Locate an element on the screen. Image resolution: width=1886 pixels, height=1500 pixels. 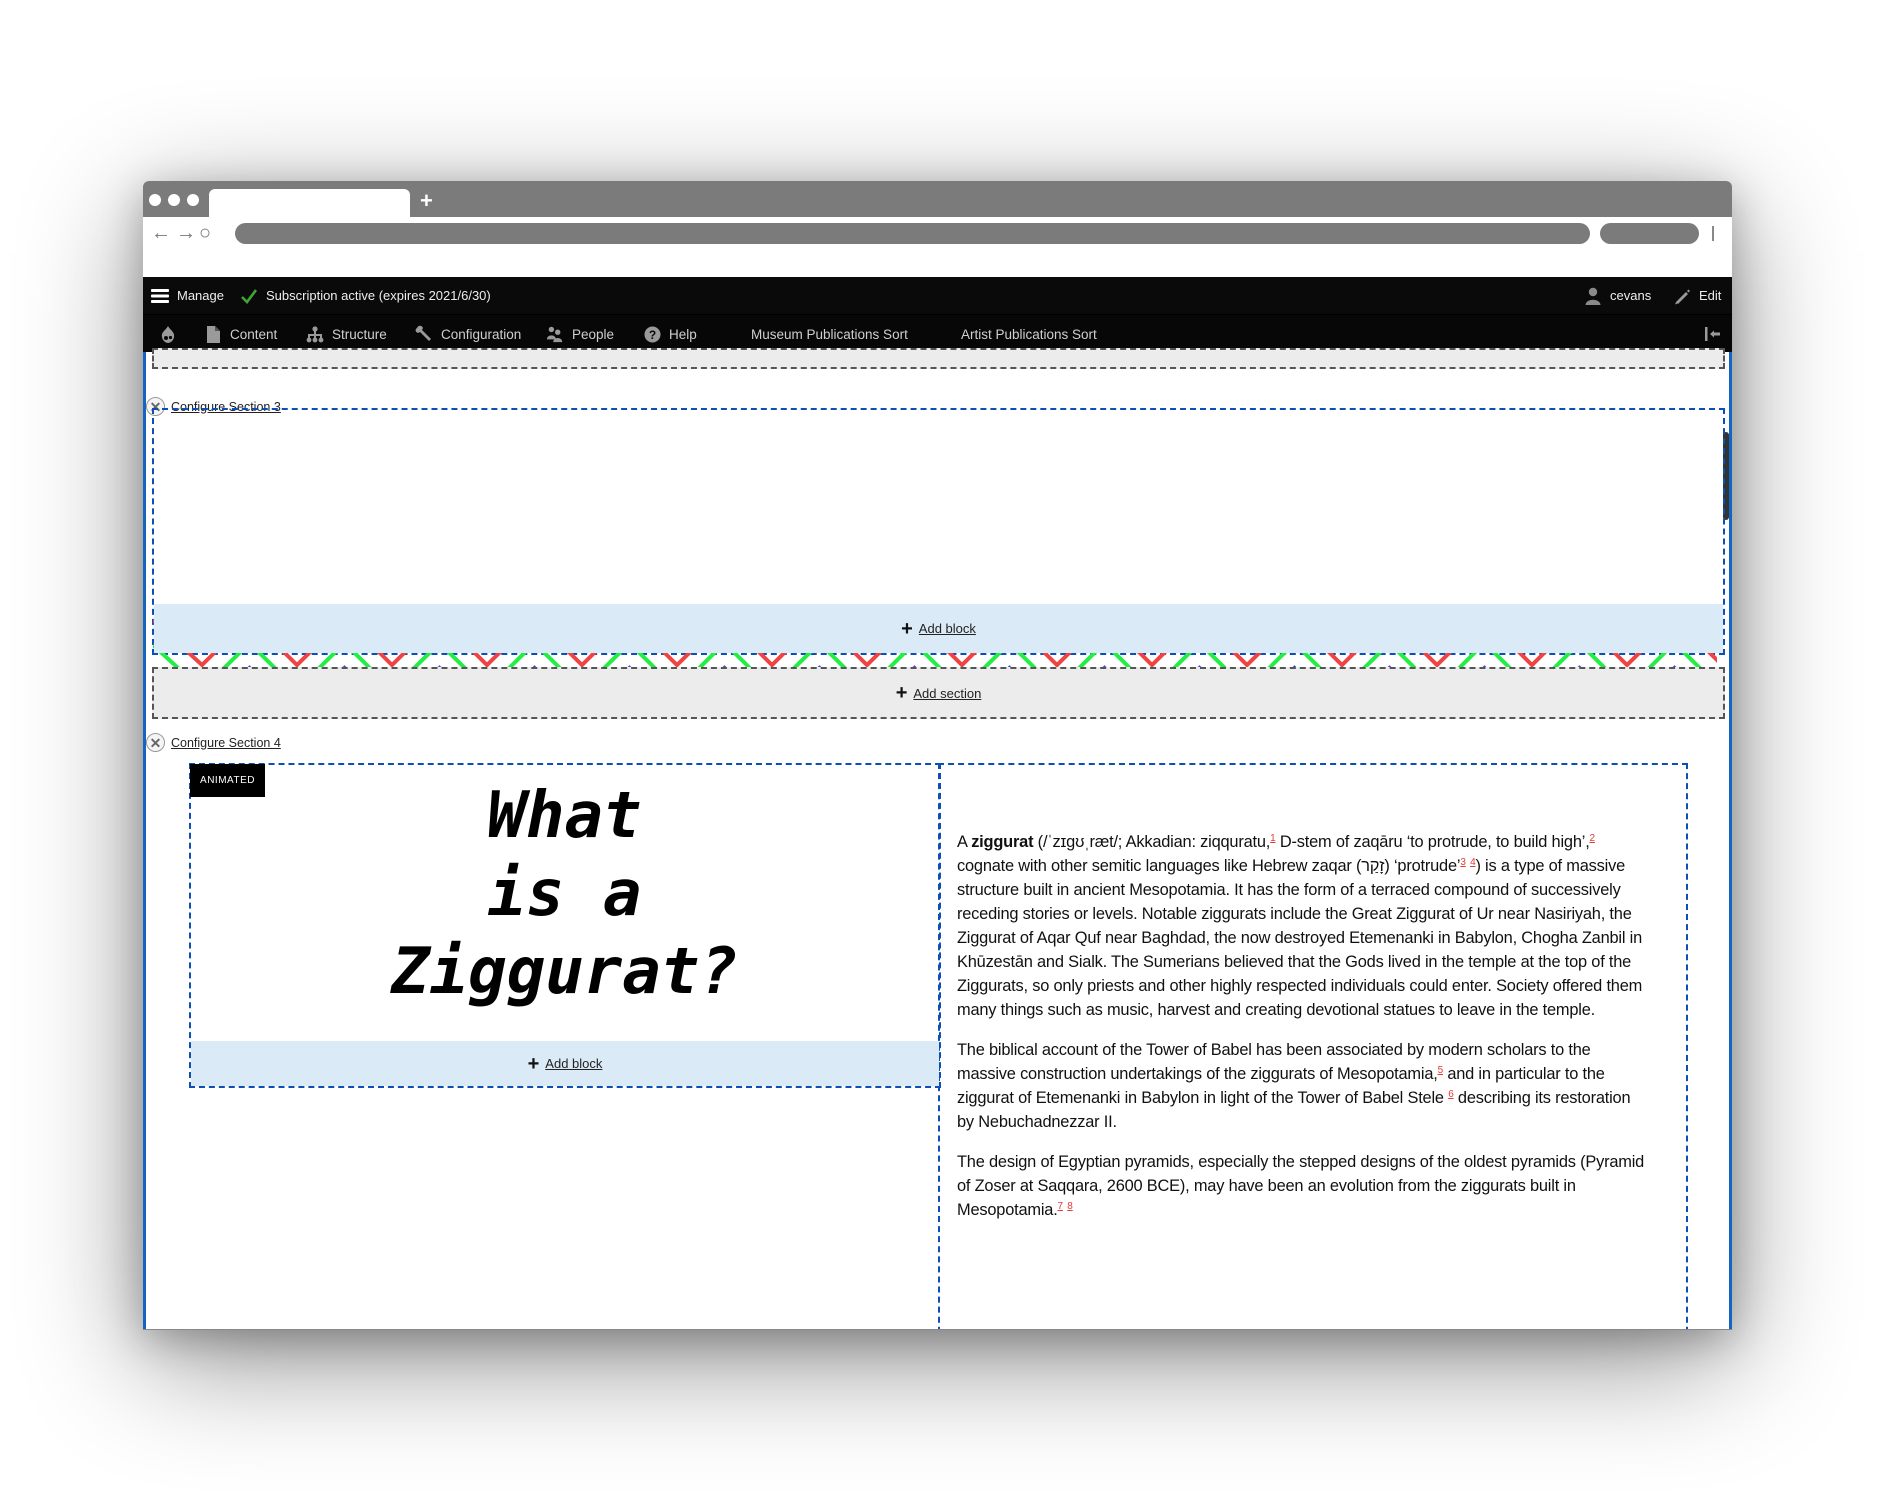
browser-nav-row: ← → ○ is located at coordinates (937, 247).